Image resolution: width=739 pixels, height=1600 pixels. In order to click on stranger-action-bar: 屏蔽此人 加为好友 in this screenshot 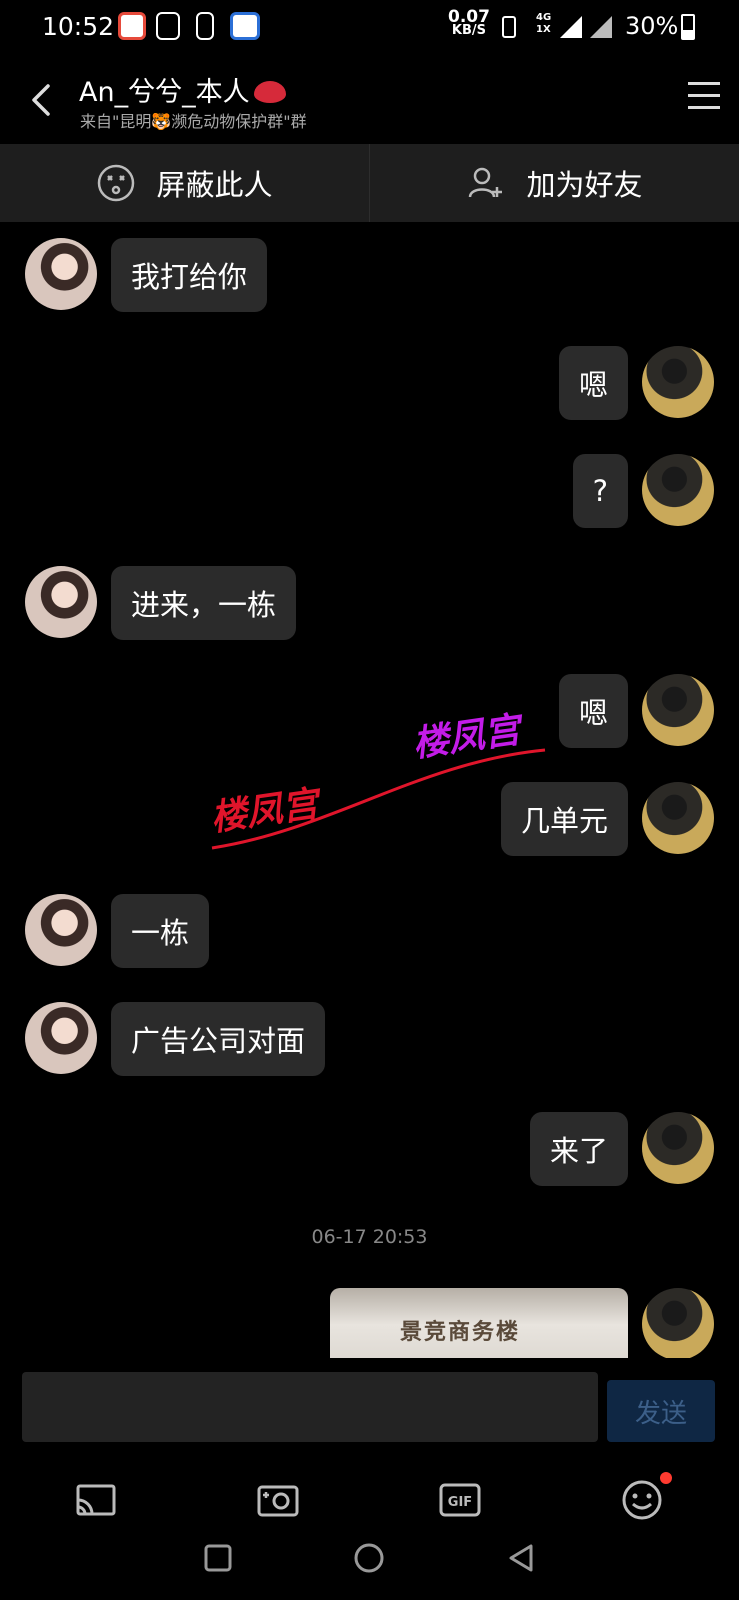, I will do `click(369, 183)`.